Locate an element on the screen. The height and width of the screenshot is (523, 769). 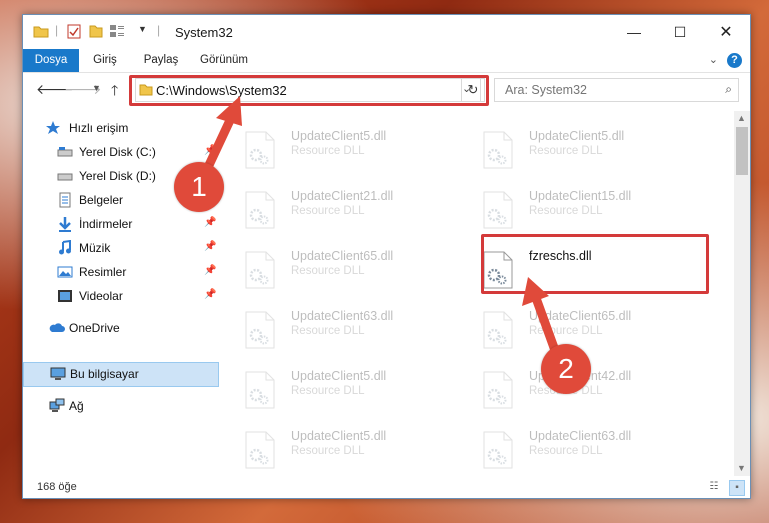
tiles-view-icon: ▪ is located at coordinates (737, 488).